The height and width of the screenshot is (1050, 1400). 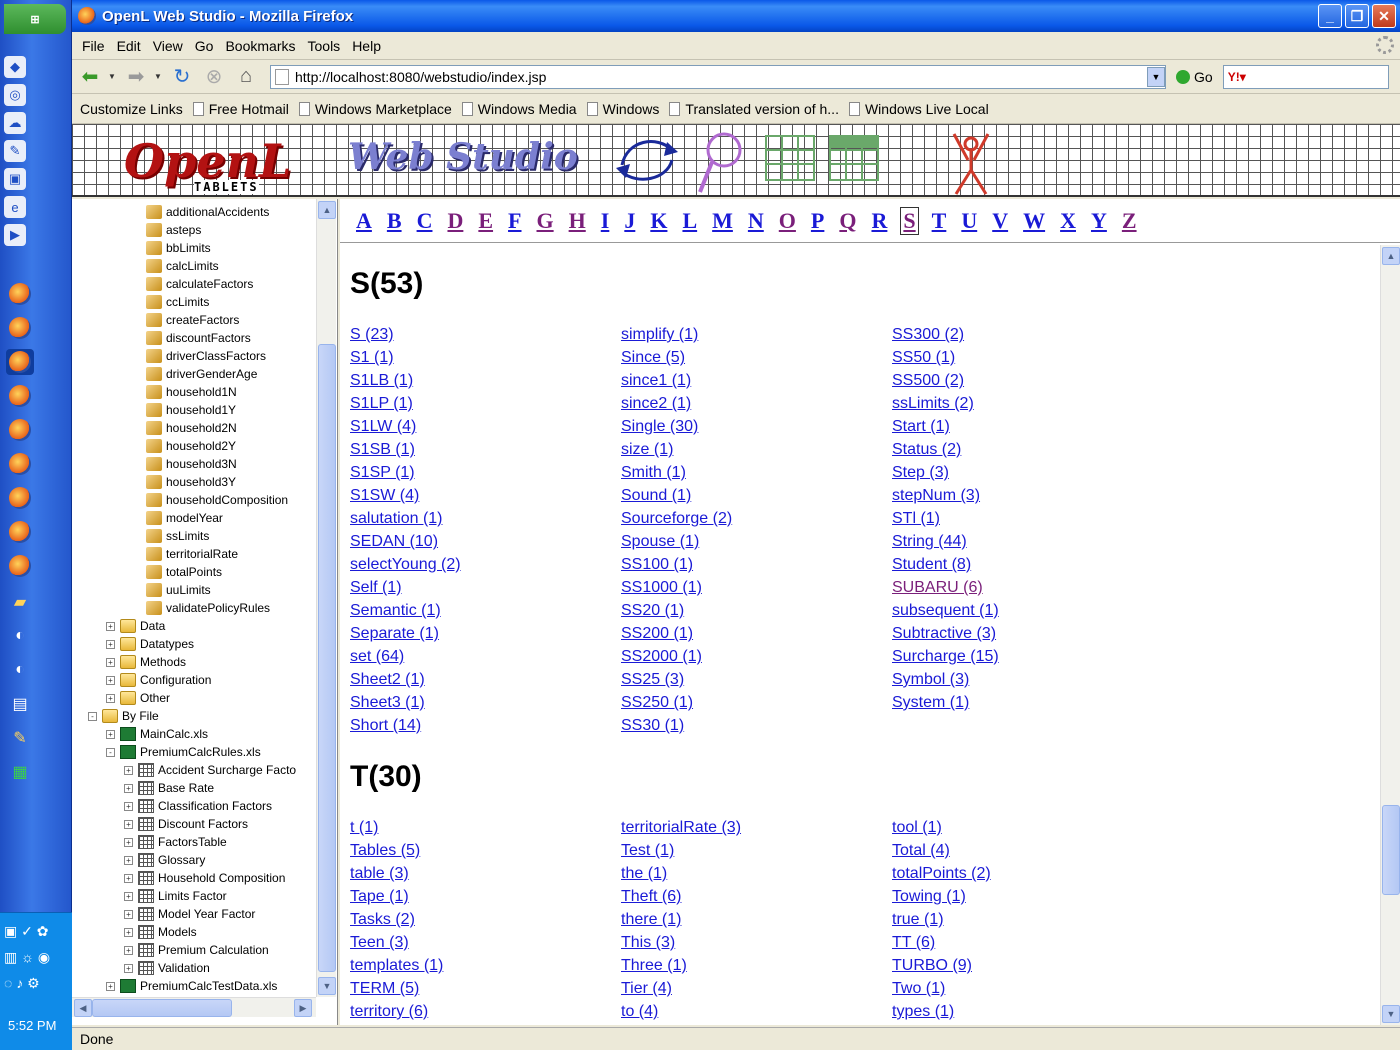 I want to click on letter-link: V, so click(x=1000, y=221).